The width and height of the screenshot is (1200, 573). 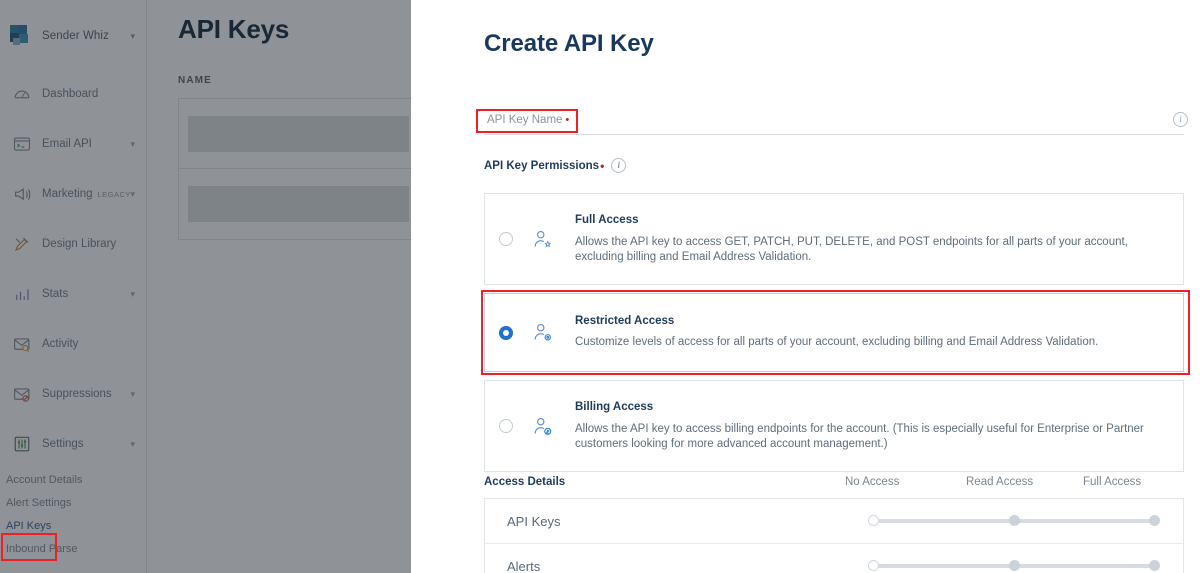 What do you see at coordinates (506, 332) in the screenshot?
I see `radio-restricted-access` at bounding box center [506, 332].